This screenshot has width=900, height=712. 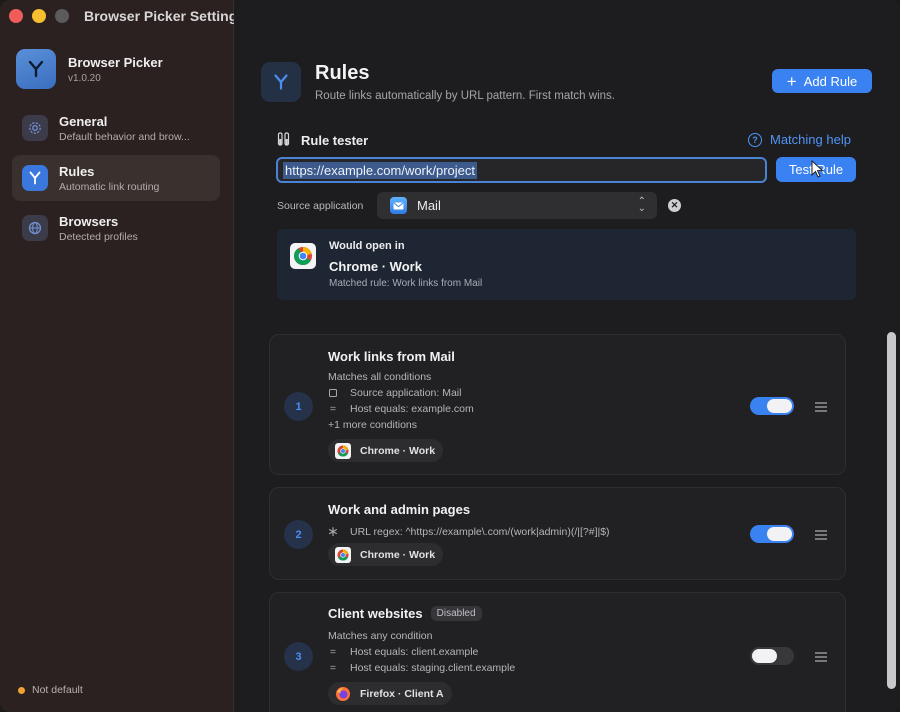 I want to click on rule-title: Work links from Mail, so click(x=391, y=356).